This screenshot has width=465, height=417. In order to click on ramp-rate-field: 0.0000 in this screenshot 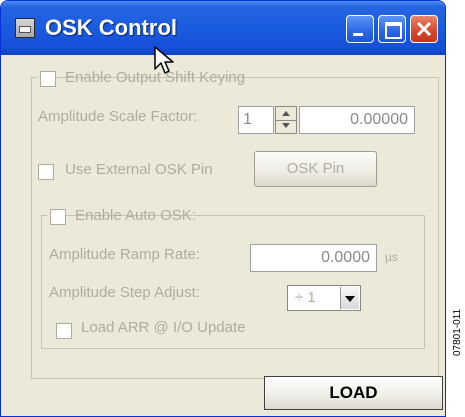, I will do `click(313, 258)`.